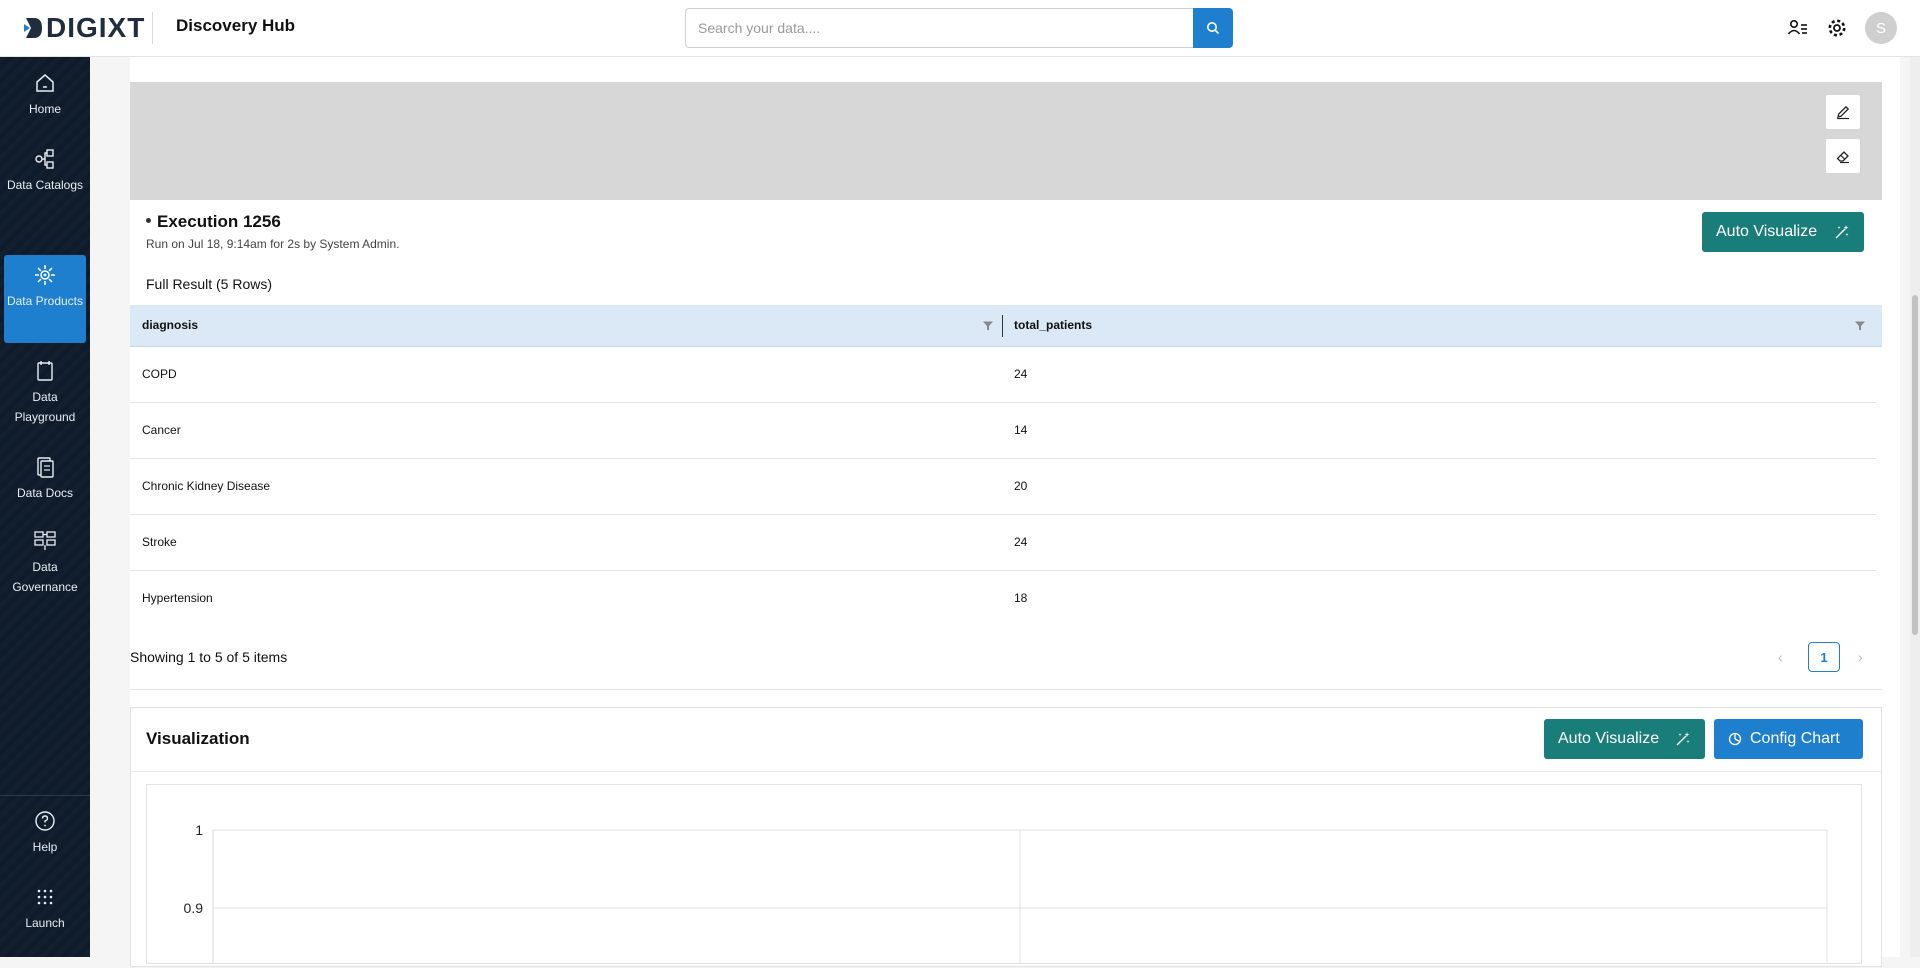 This screenshot has width=1920, height=968. I want to click on sidebar-item-label: Data Playground, so click(45, 407).